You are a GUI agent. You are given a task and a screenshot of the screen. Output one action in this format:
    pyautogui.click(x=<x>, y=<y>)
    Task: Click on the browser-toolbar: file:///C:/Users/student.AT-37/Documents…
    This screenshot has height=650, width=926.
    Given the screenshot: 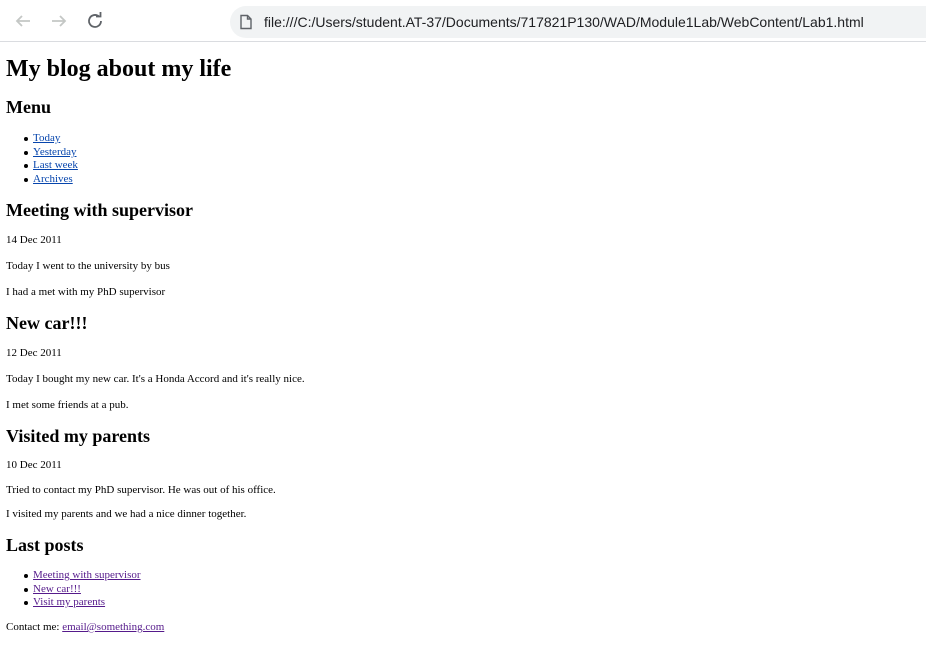 What is the action you would take?
    pyautogui.click(x=463, y=21)
    